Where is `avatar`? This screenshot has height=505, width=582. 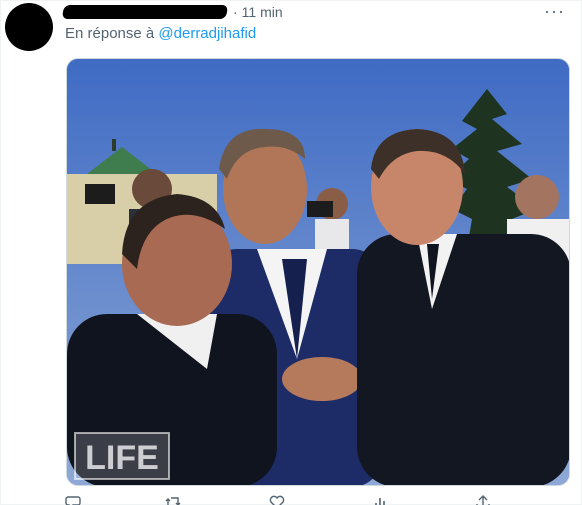
avatar is located at coordinates (29, 27).